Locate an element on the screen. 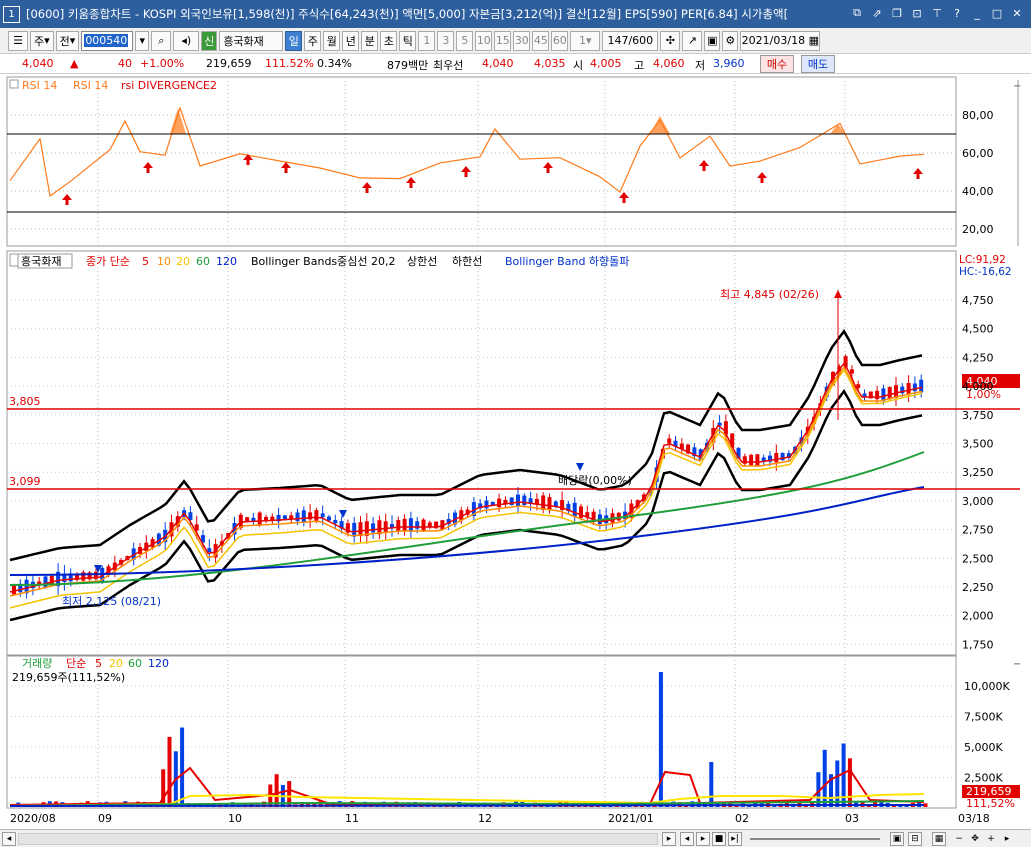 Image resolution: width=1031 pixels, height=854 pixels. lc-label: LC:91,92 is located at coordinates (982, 260).